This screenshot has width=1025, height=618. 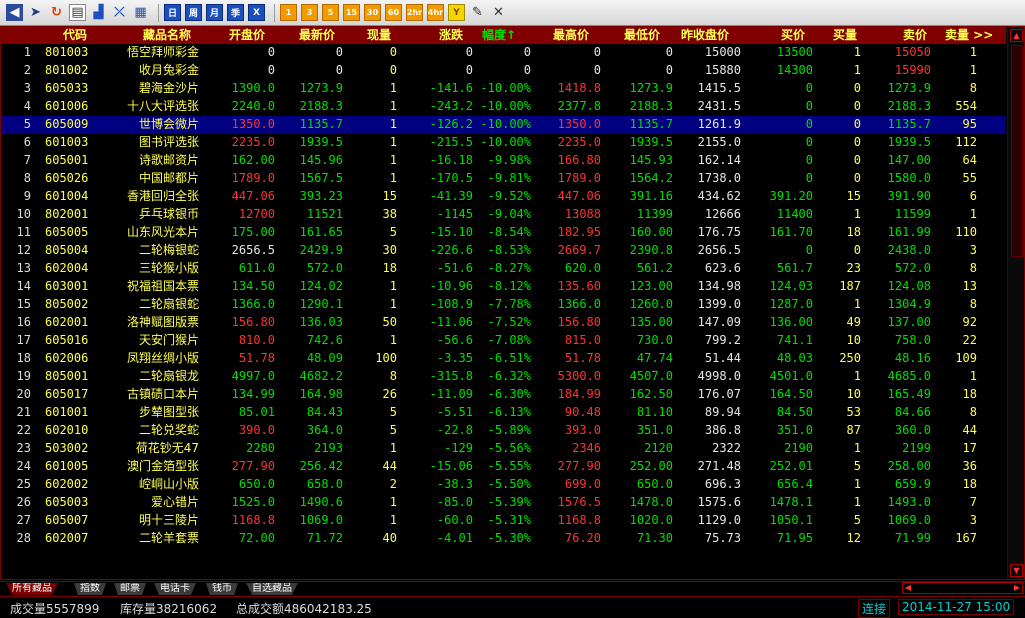 What do you see at coordinates (498, 12) in the screenshot?
I see `close-icon: ✕` at bounding box center [498, 12].